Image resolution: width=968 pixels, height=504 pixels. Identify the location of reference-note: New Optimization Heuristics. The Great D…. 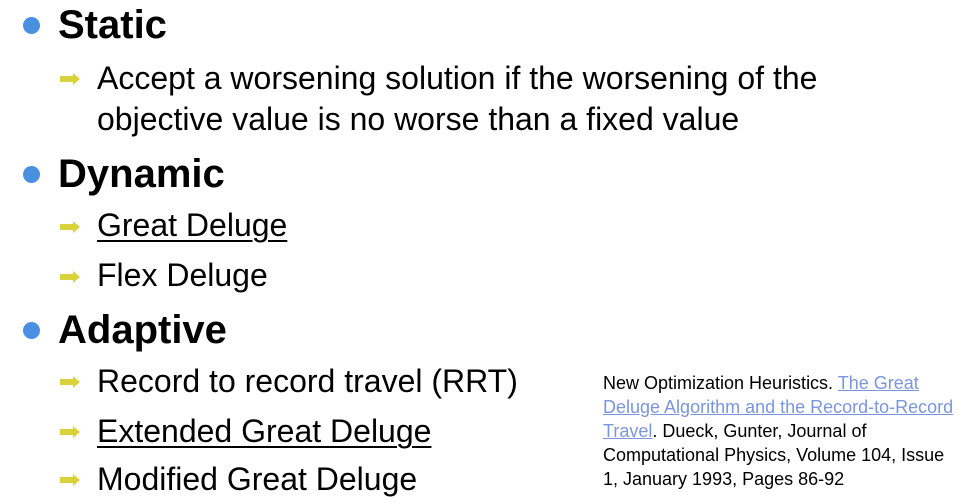
(783, 431).